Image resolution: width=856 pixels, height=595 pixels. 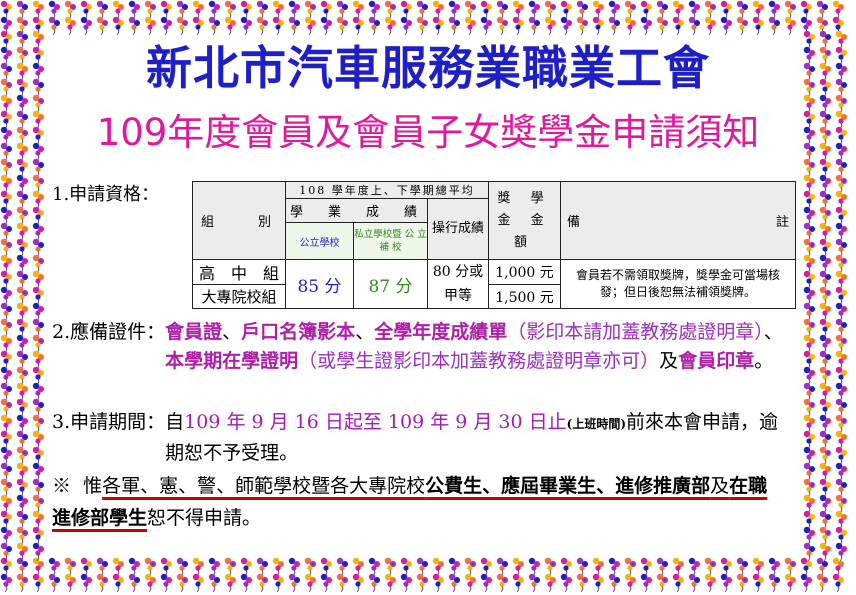 What do you see at coordinates (458, 272) in the screenshot?
I see `conduct-line1: 80 分或` at bounding box center [458, 272].